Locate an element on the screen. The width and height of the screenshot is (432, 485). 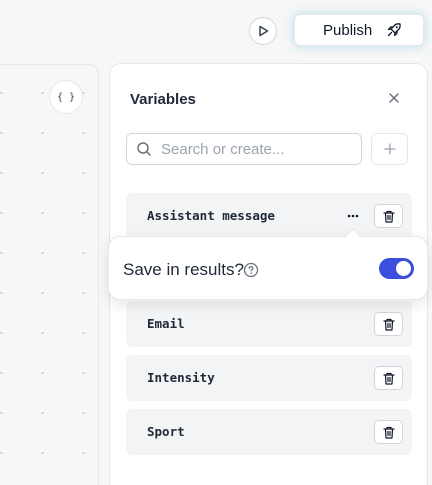
more-options-button is located at coordinates (353, 216).